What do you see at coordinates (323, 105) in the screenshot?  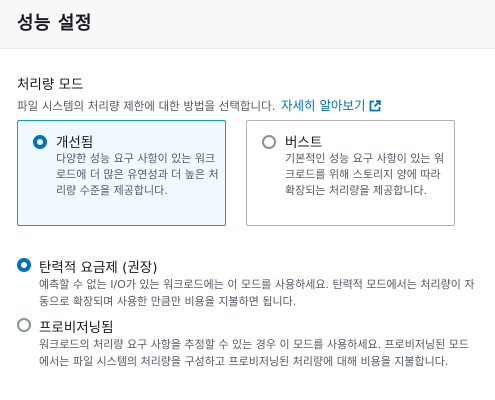 I see `learn-more-label: 자세히 알아보기` at bounding box center [323, 105].